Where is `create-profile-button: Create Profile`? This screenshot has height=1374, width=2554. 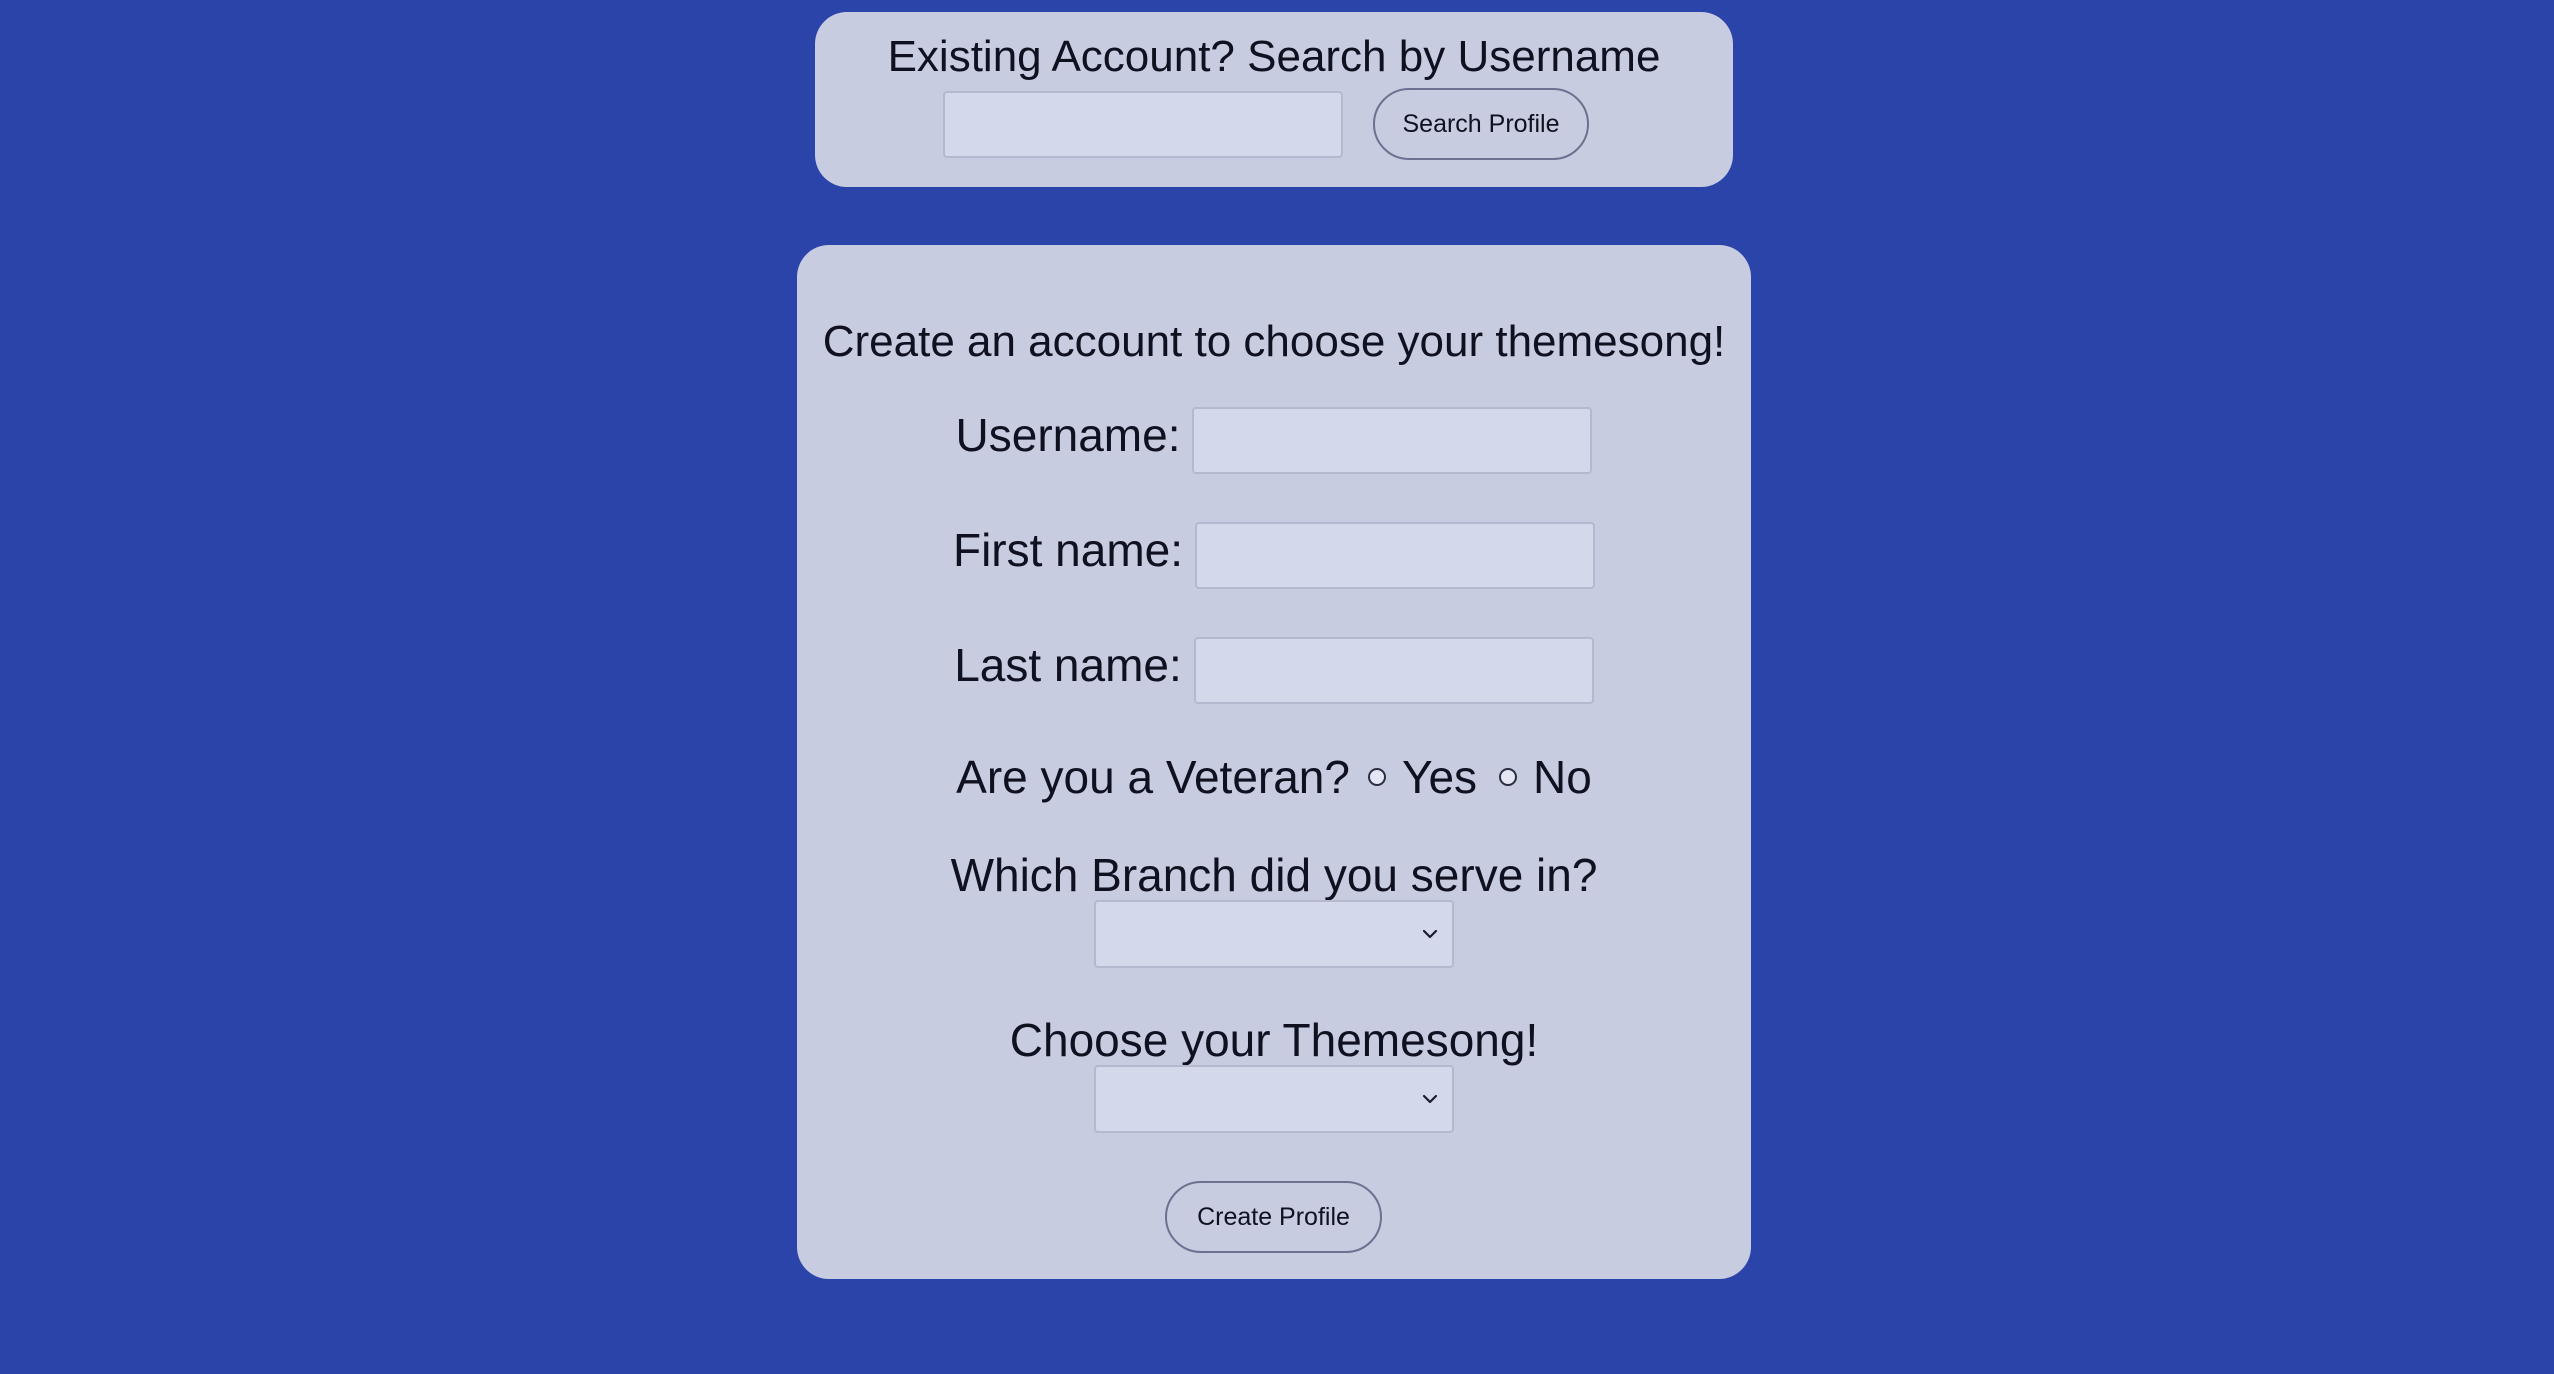 create-profile-button: Create Profile is located at coordinates (1273, 1217).